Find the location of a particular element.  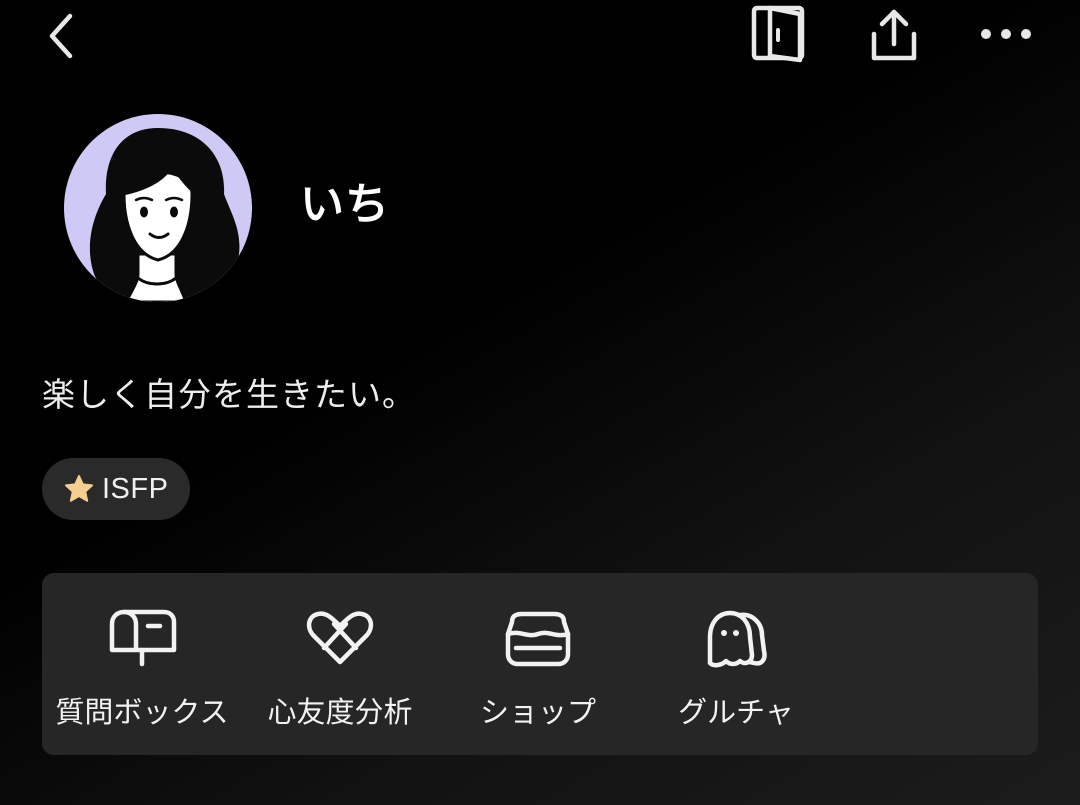

personality-tag: ISFP is located at coordinates (116, 489).